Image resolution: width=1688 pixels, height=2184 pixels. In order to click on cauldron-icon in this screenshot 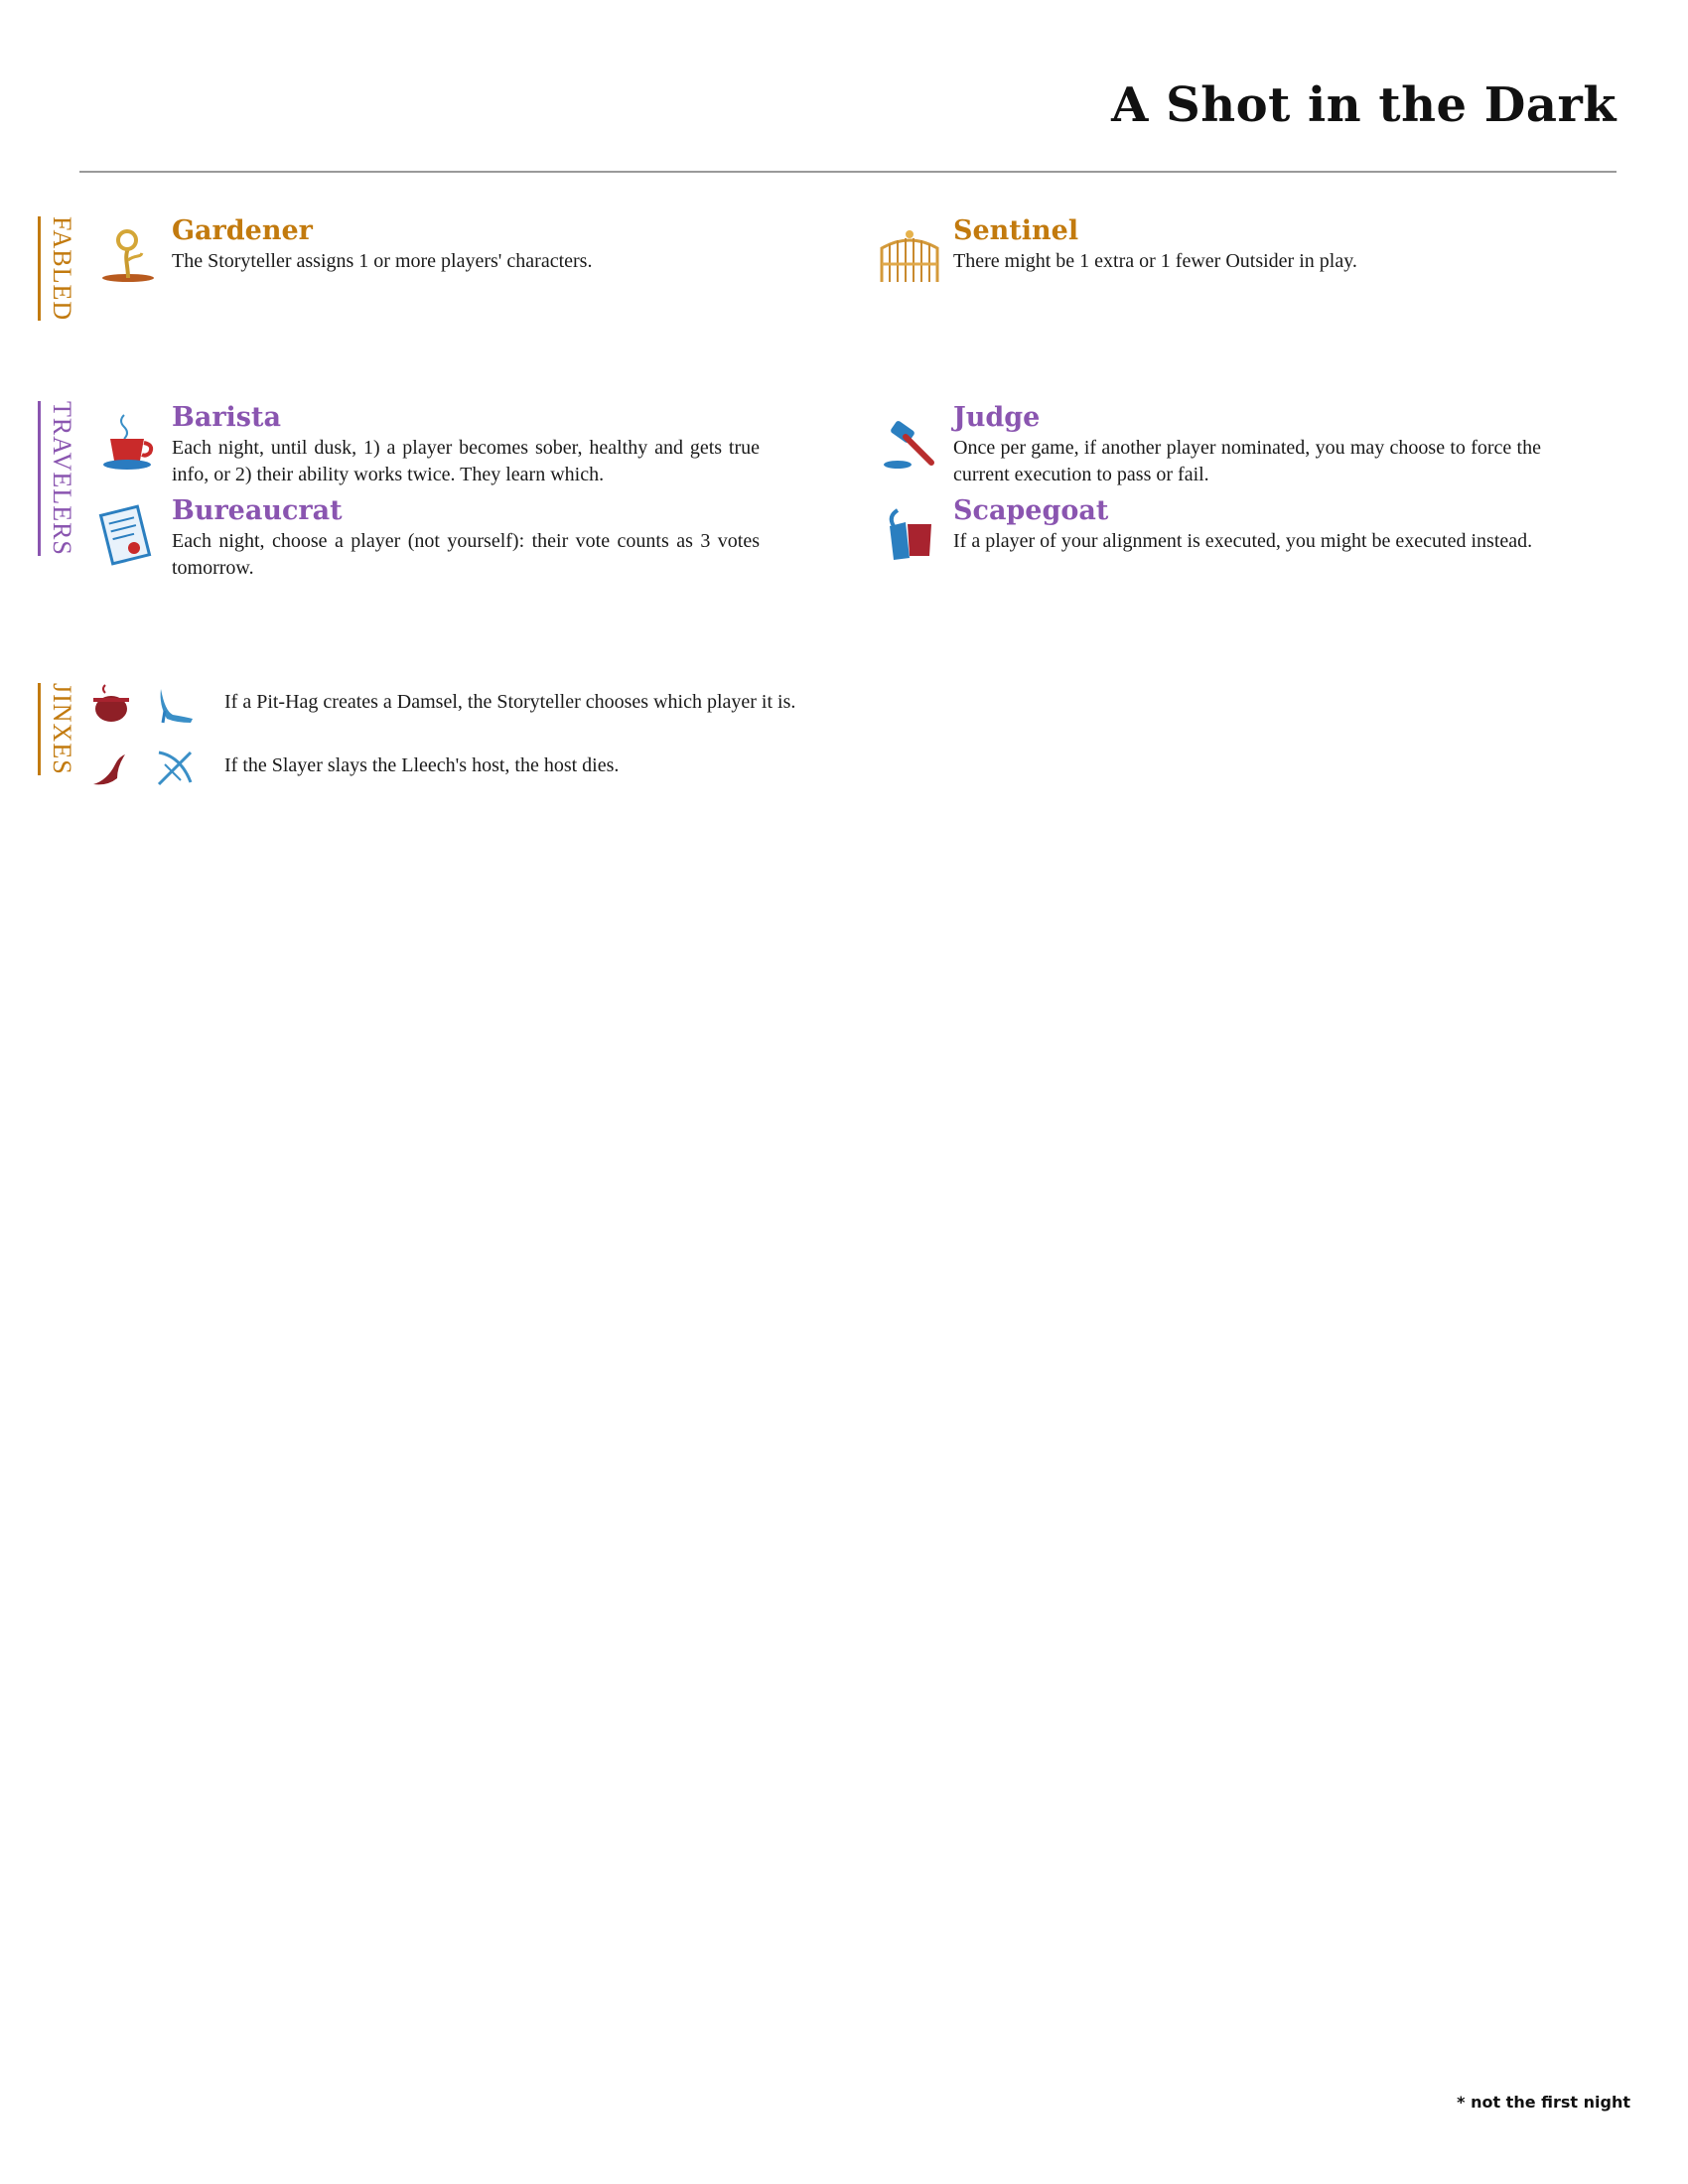, I will do `click(111, 705)`.